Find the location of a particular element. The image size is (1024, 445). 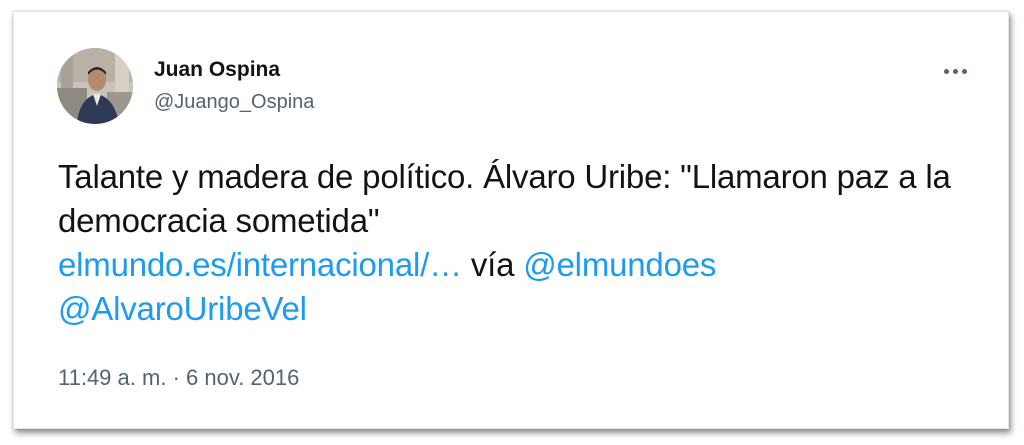

mention-alvarouribevel: @AlvaroUribeVel is located at coordinates (182, 308).